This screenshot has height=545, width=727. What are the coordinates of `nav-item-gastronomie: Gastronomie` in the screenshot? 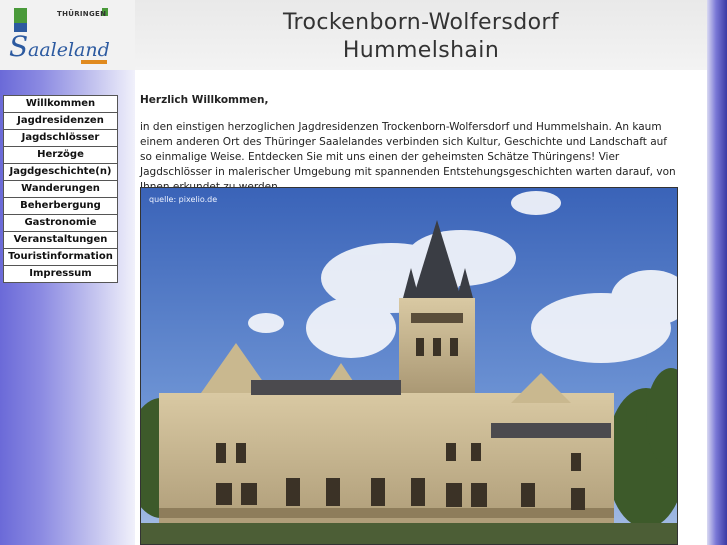 It's located at (60, 223).